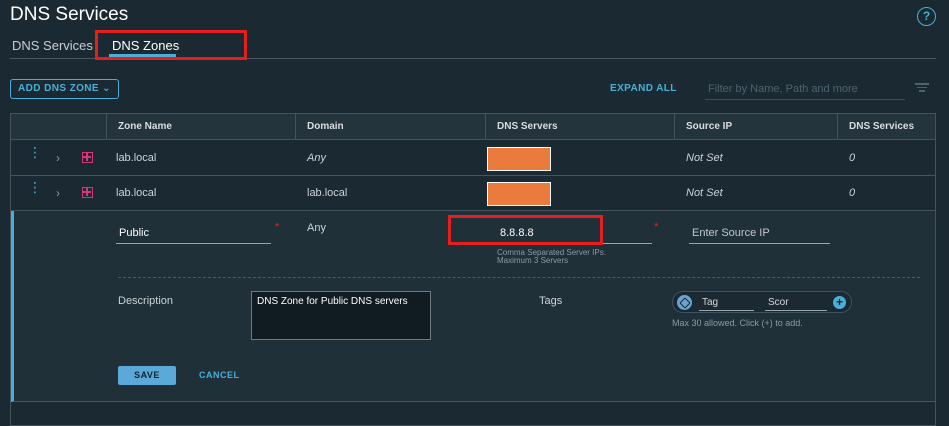 The width and height of the screenshot is (949, 426). I want to click on page-title: DNS Services, so click(69, 14).